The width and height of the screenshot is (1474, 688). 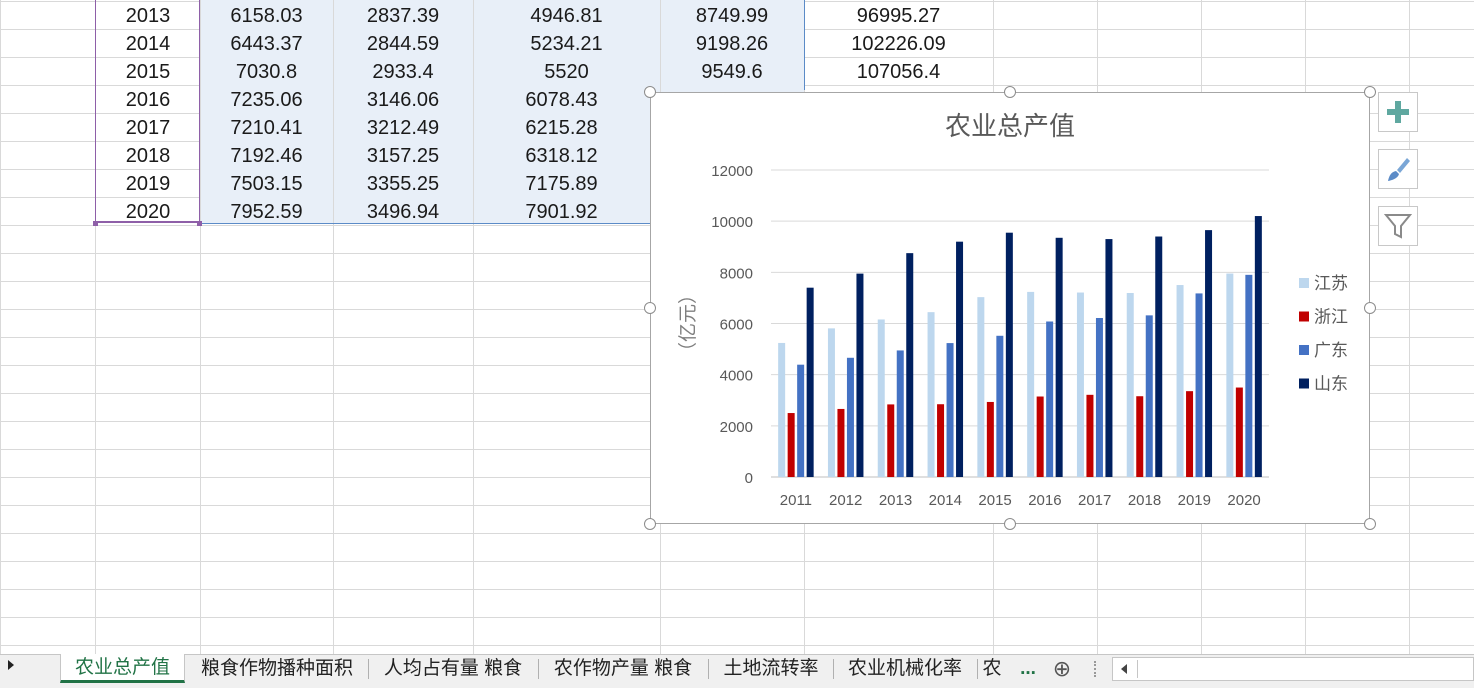 What do you see at coordinates (623, 669) in the screenshot?
I see `tab-crop-output-grain: 农作物产量 粮食` at bounding box center [623, 669].